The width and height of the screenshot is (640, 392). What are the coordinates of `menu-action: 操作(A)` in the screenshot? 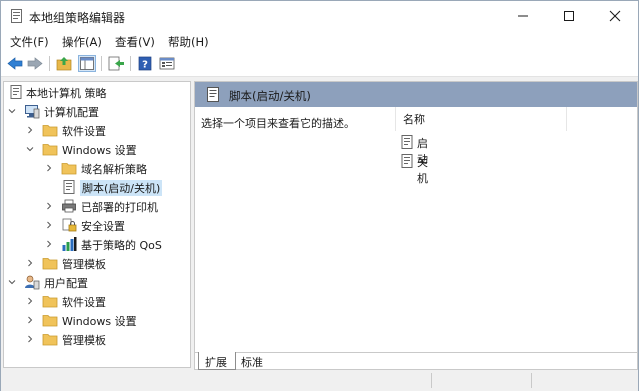 It's located at (82, 42).